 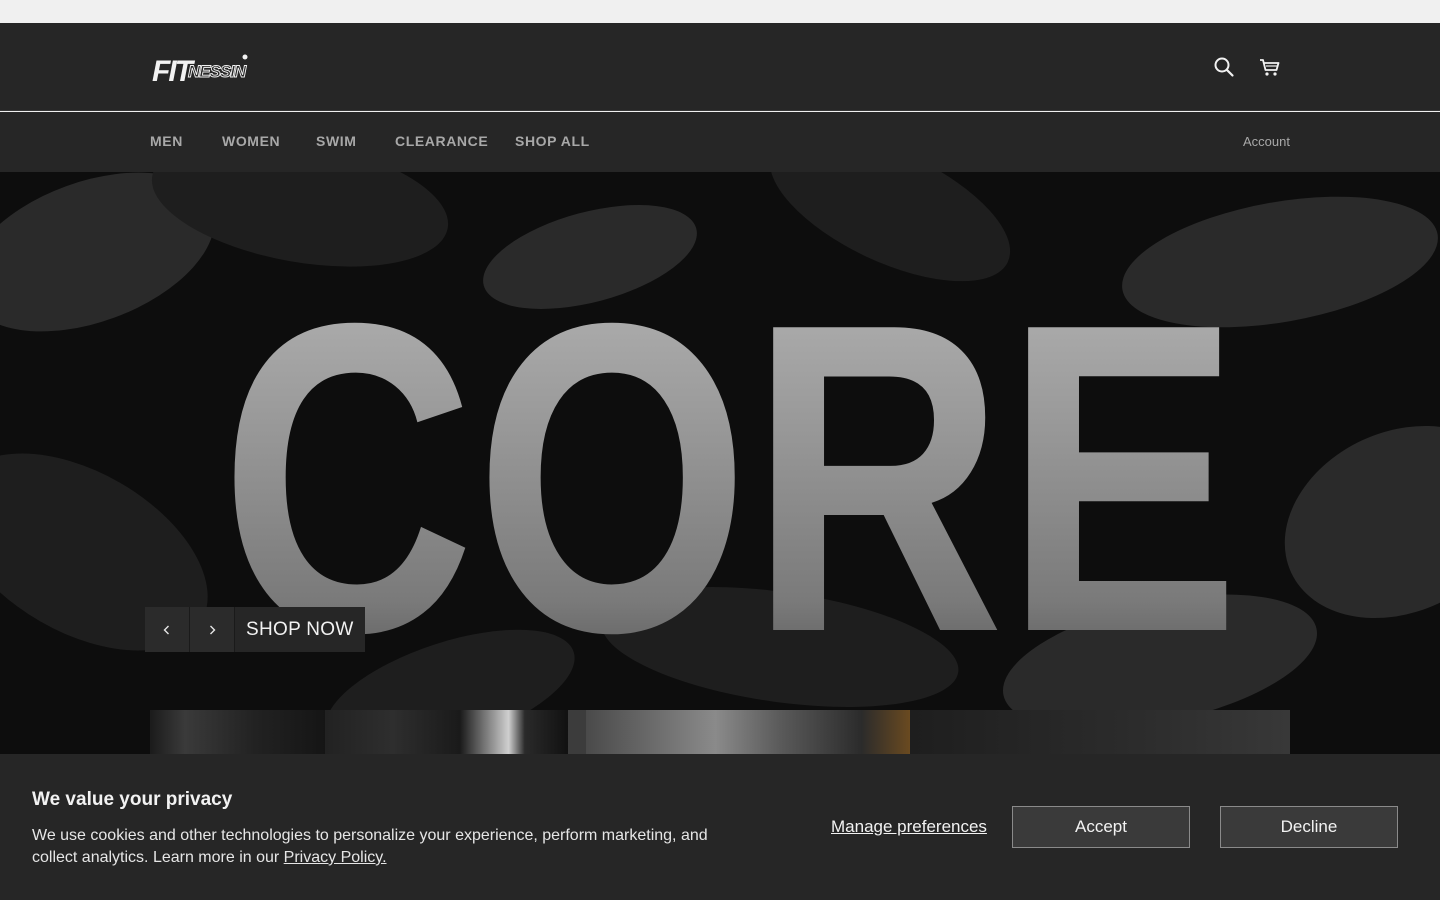 What do you see at coordinates (1266, 141) in the screenshot?
I see `account-link: Account` at bounding box center [1266, 141].